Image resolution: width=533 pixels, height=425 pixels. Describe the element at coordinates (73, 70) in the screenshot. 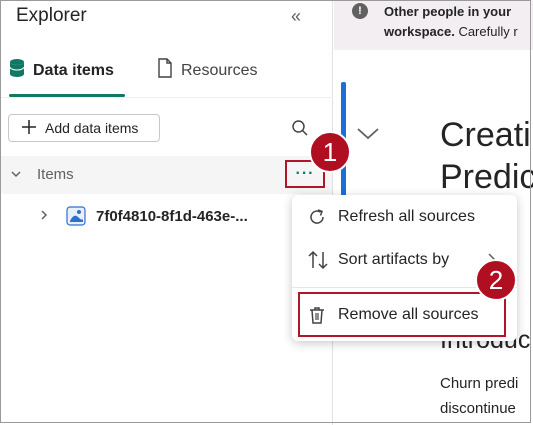

I see `tab-data-items-label: Data items` at that location.